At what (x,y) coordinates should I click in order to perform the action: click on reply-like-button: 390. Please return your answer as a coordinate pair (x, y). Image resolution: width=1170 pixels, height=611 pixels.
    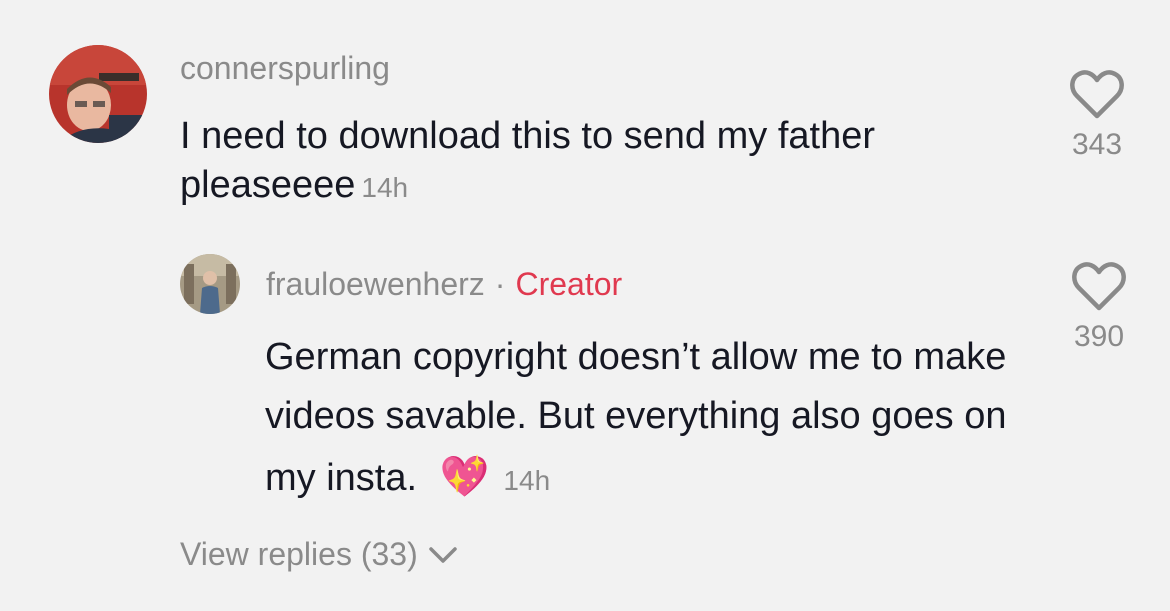
    Looking at the image, I should click on (1099, 308).